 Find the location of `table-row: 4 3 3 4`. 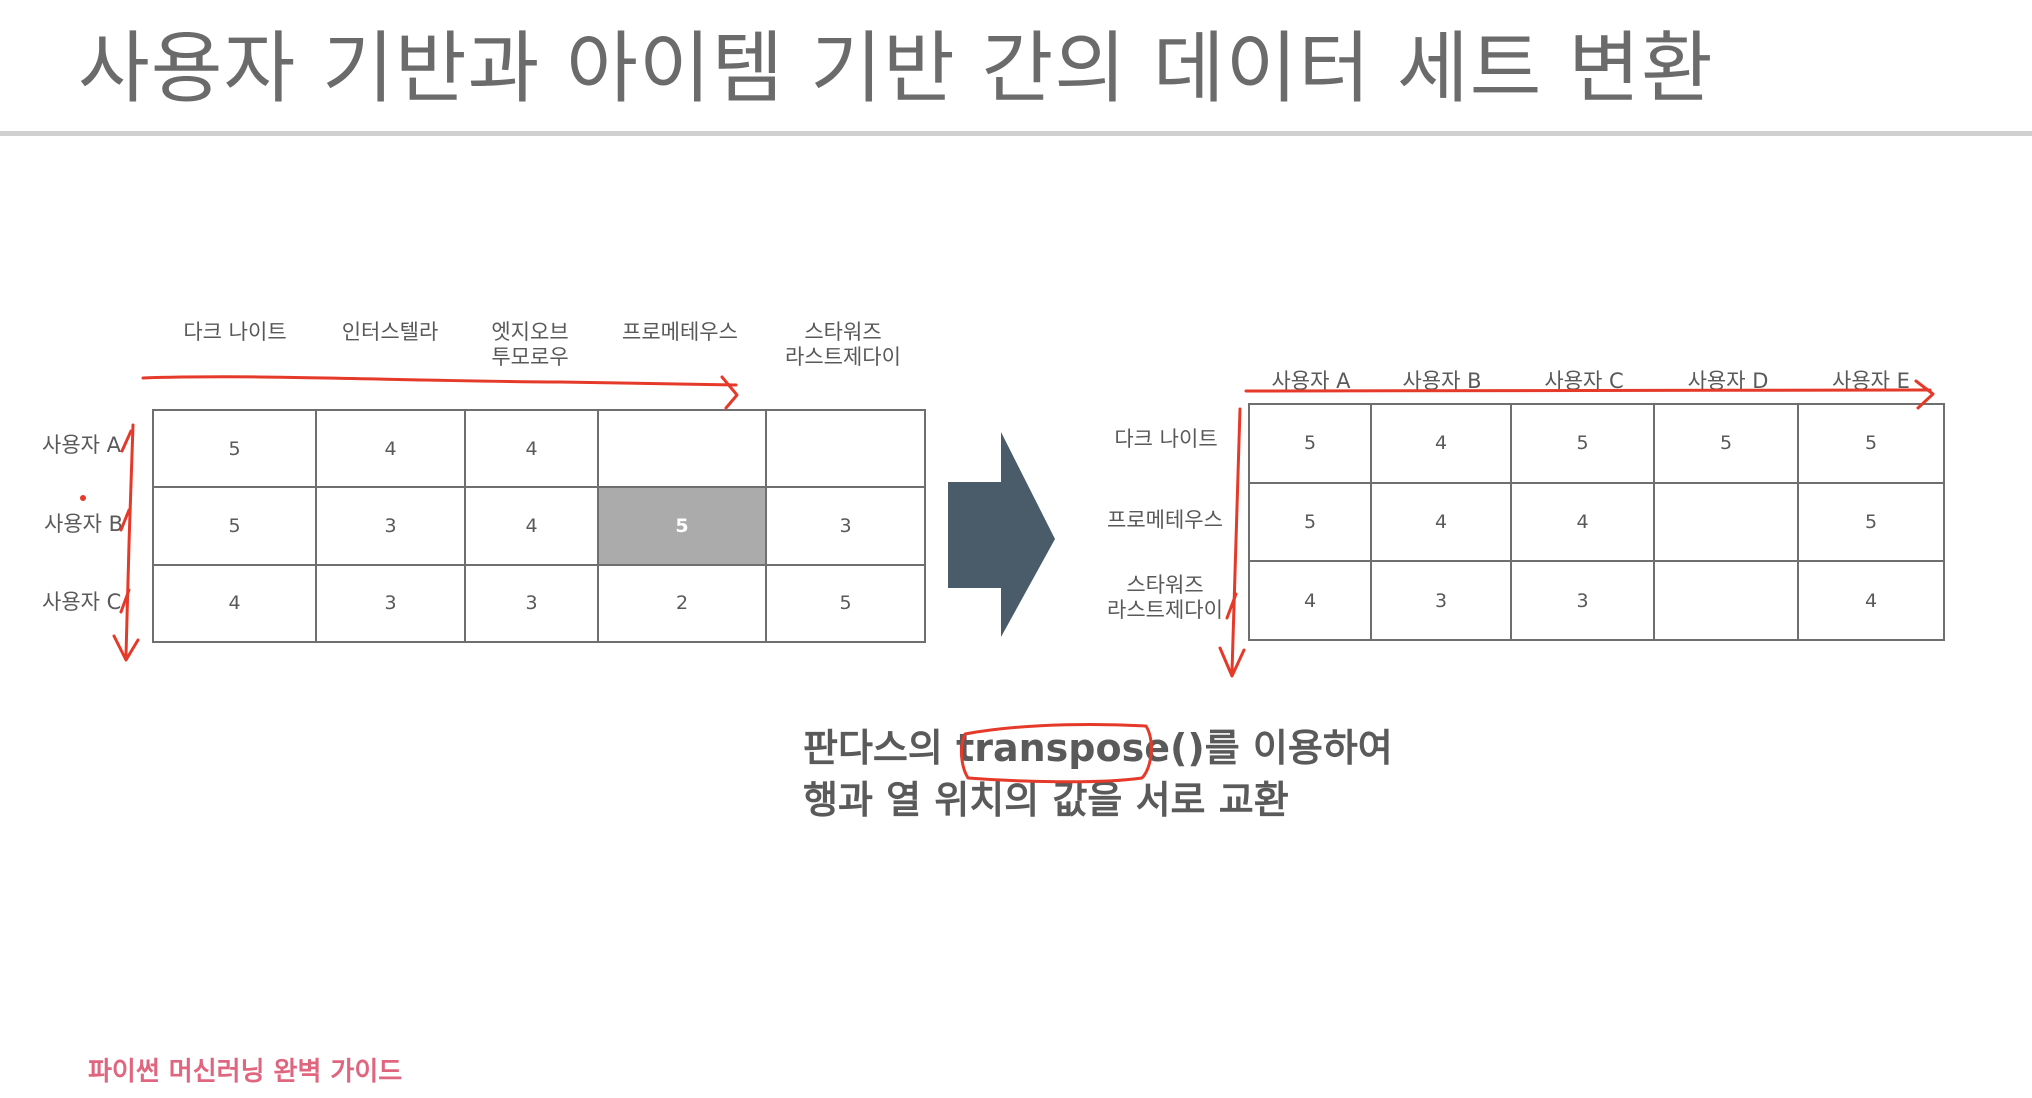

table-row: 4 3 3 4 is located at coordinates (1596, 600).